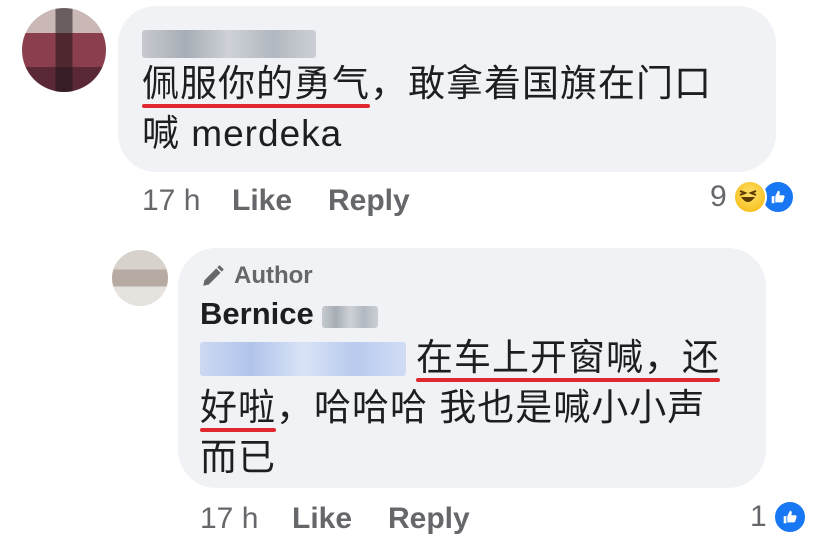 Image resolution: width=828 pixels, height=540 pixels. What do you see at coordinates (718, 196) in the screenshot?
I see `reaction-count: 9` at bounding box center [718, 196].